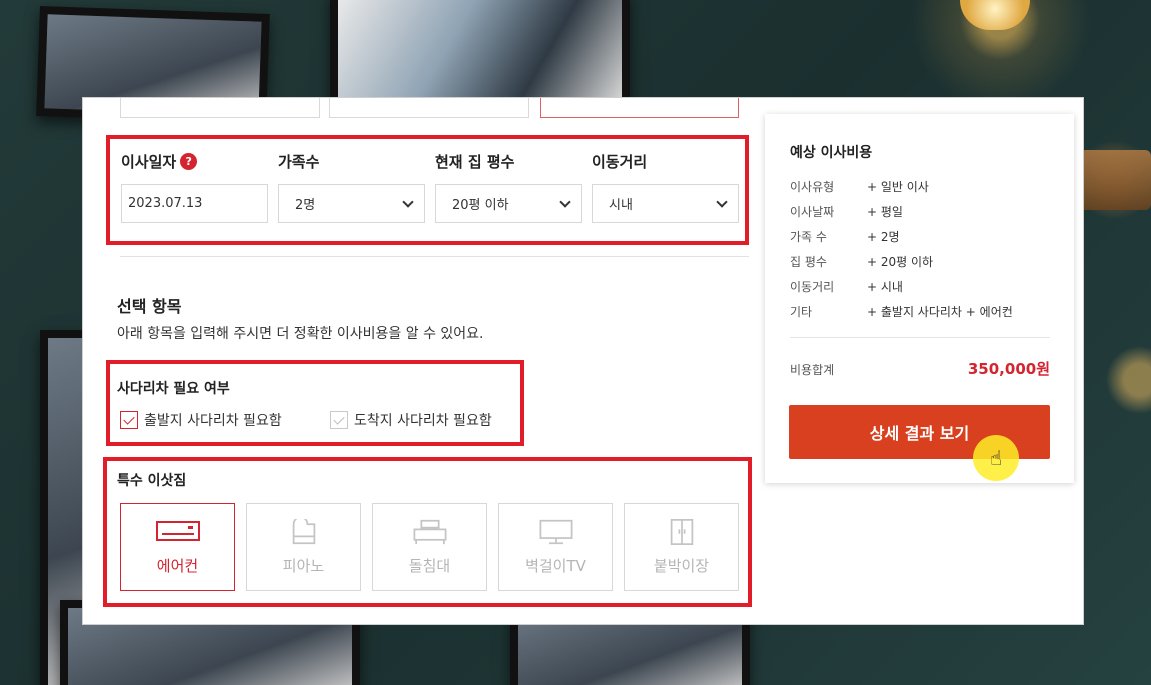  I want to click on move-type-tabs, so click(430, 108).